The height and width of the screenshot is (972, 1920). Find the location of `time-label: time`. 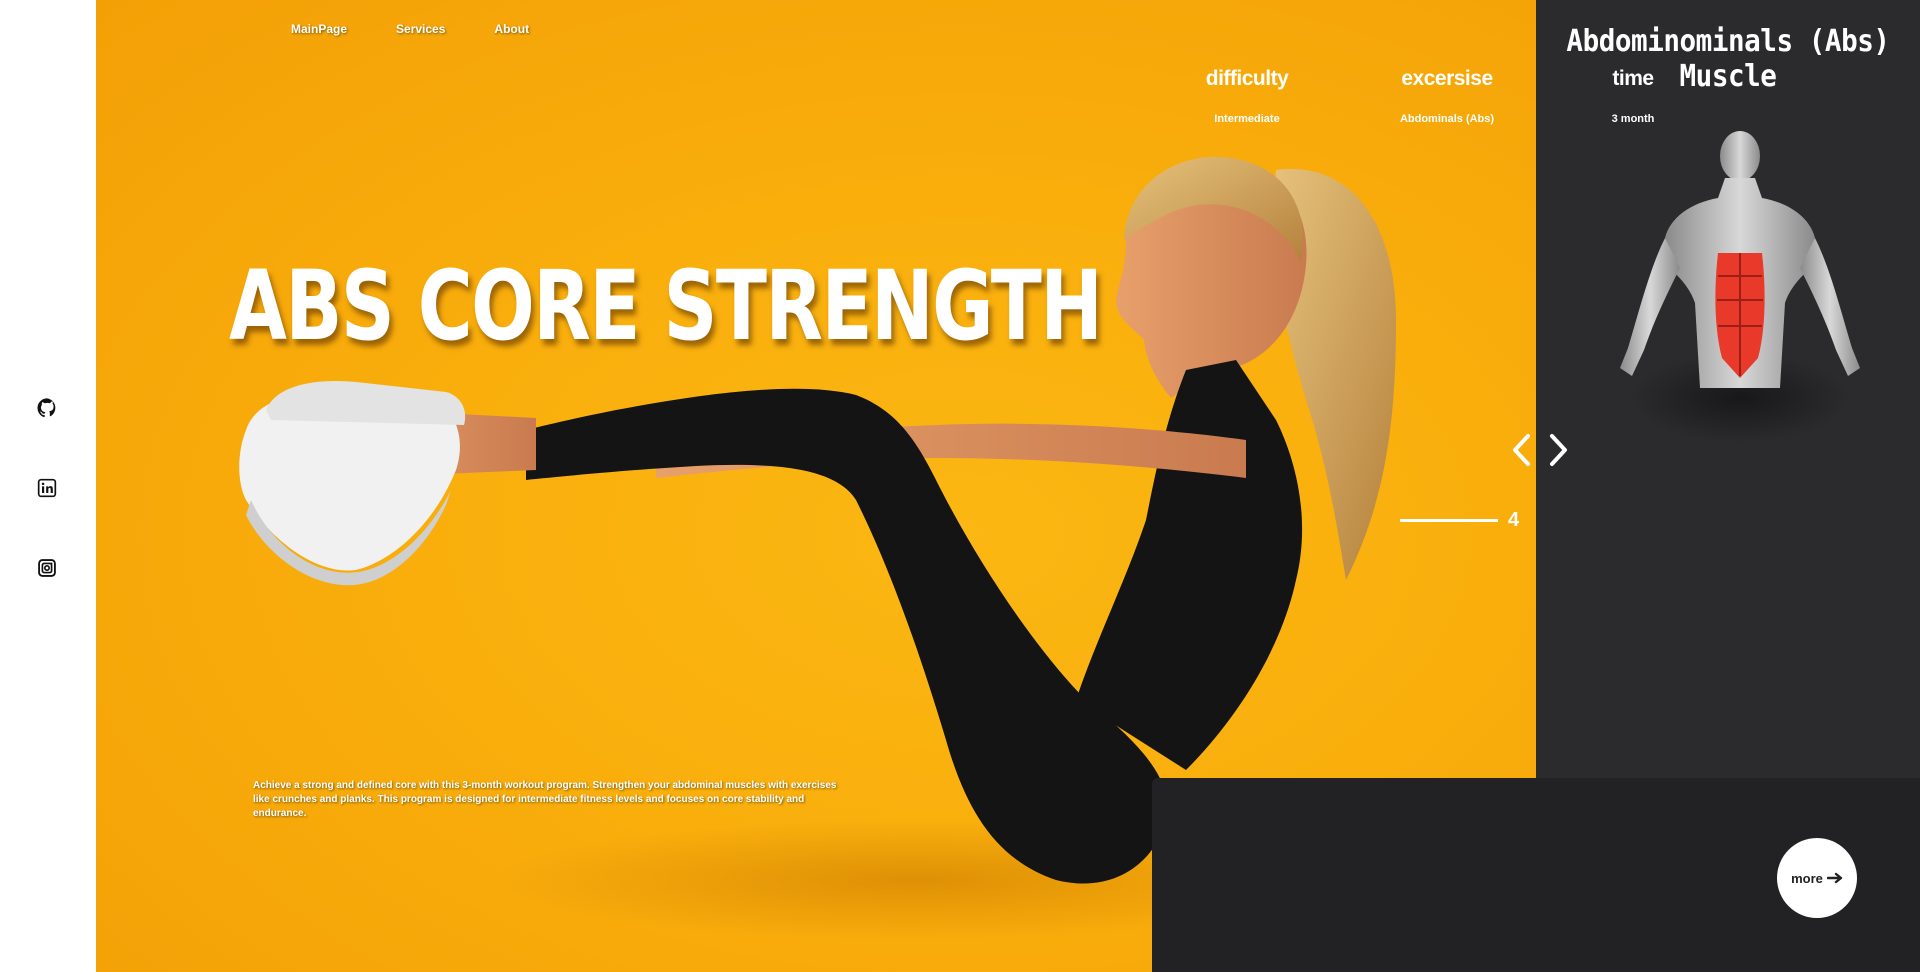

time-label: time is located at coordinates (1633, 78).